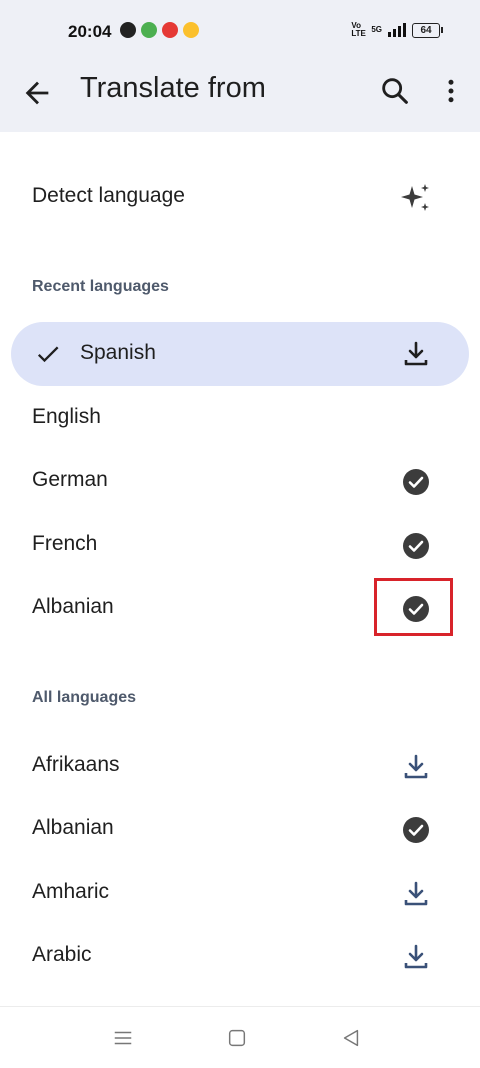  I want to click on language-item-arabic: Arabic, so click(240, 956).